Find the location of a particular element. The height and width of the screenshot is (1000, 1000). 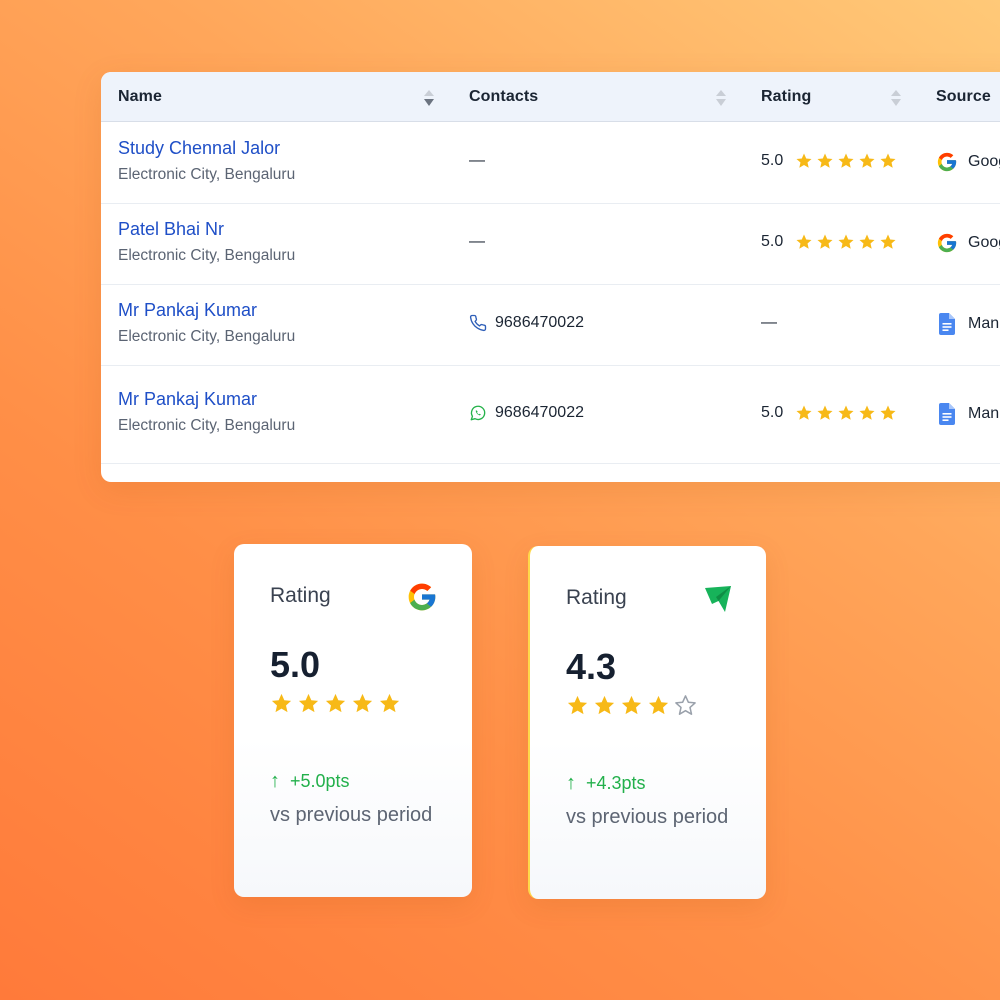

star-empty-icon is located at coordinates (685, 705).